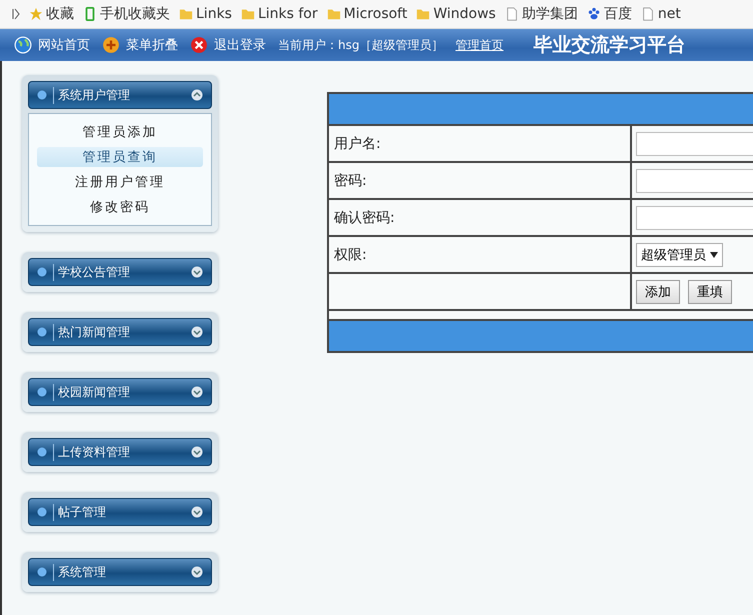  I want to click on submenu-item: 管理员查询, so click(120, 157).